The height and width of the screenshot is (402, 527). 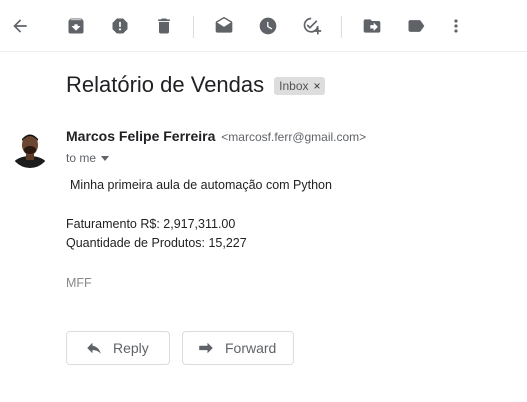 I want to click on more-icon, so click(x=456, y=26).